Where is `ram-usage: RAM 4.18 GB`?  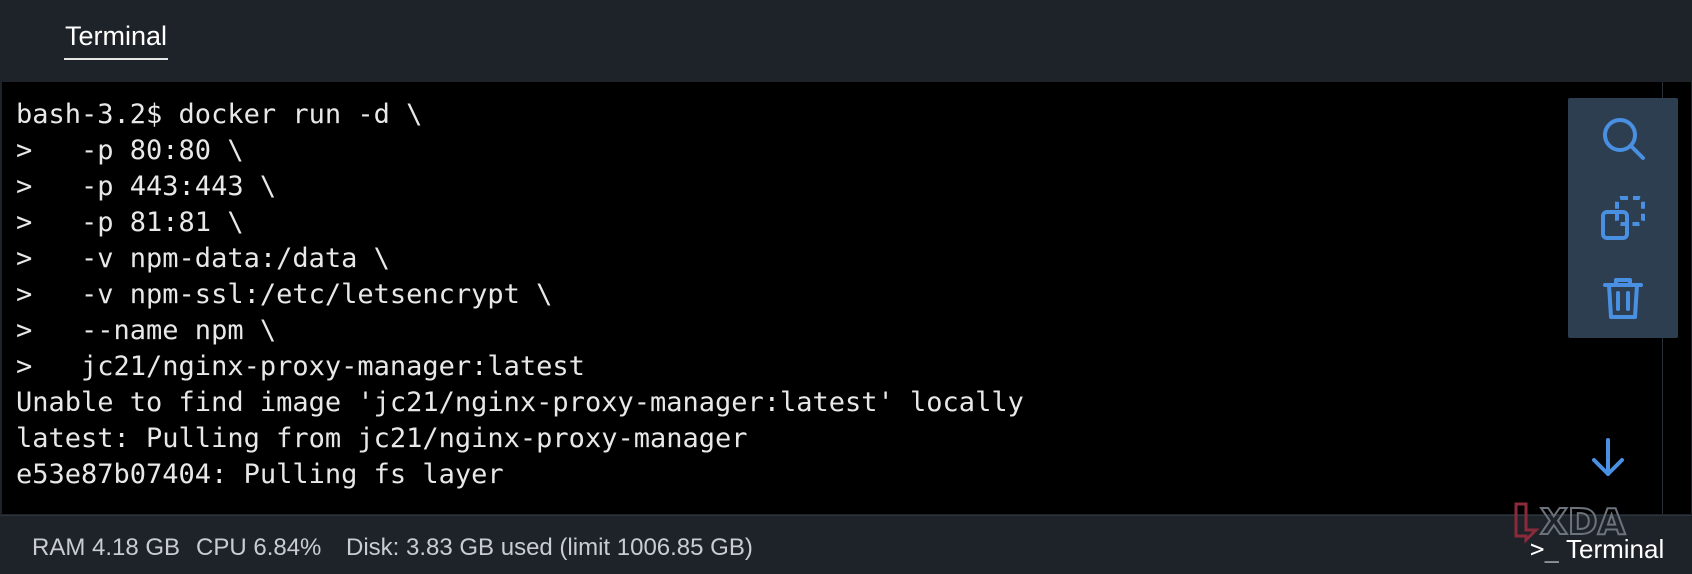 ram-usage: RAM 4.18 GB is located at coordinates (106, 547).